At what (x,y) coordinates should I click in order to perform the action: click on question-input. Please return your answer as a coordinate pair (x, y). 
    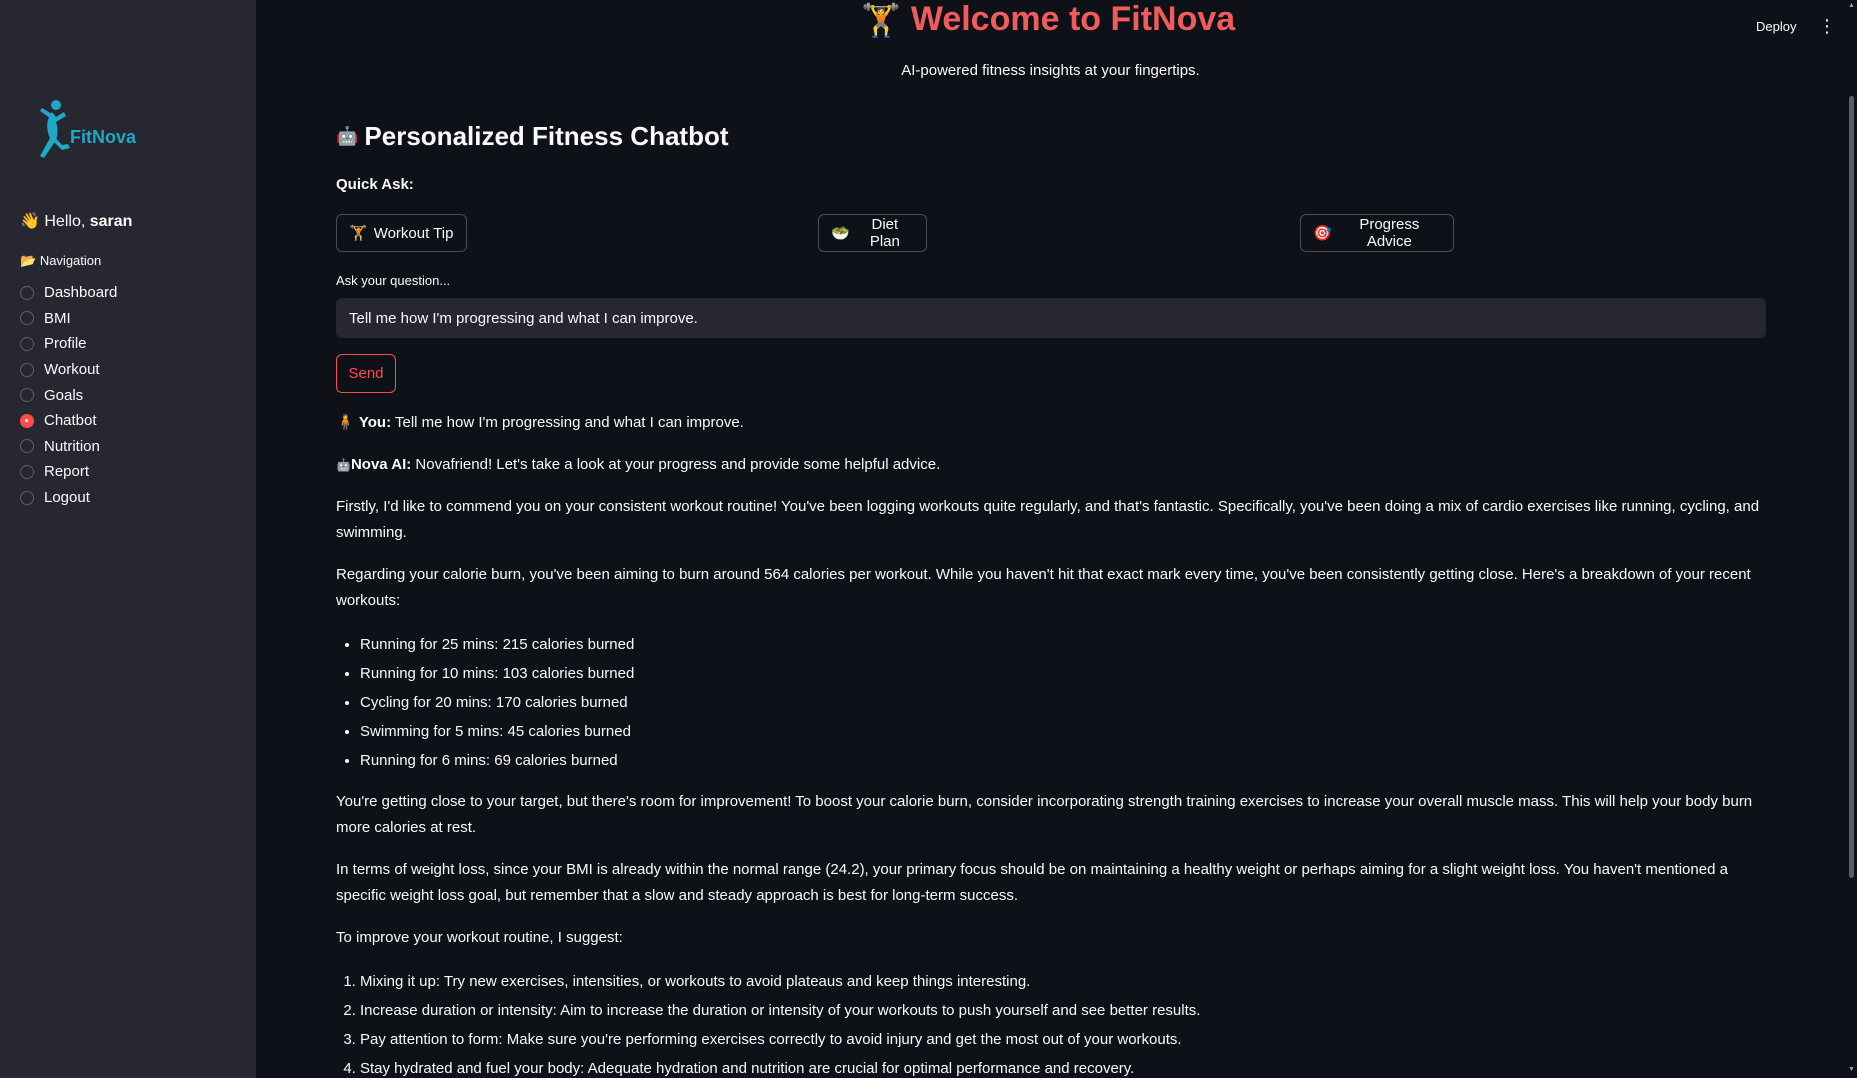
    Looking at the image, I should click on (1051, 318).